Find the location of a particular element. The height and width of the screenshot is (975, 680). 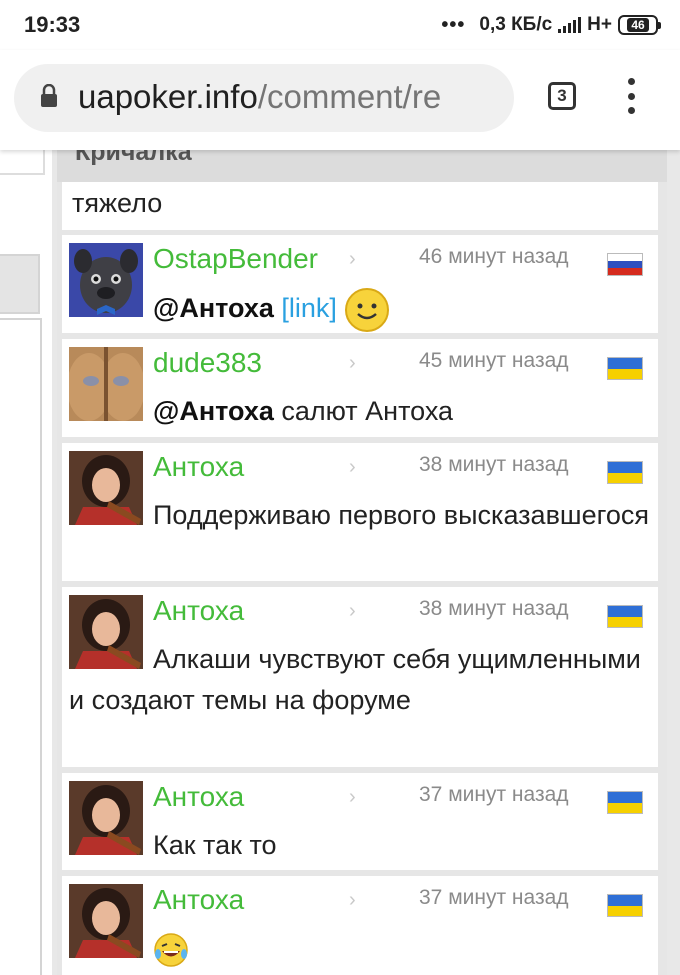

laughing-tears-emoji is located at coordinates (171, 950).